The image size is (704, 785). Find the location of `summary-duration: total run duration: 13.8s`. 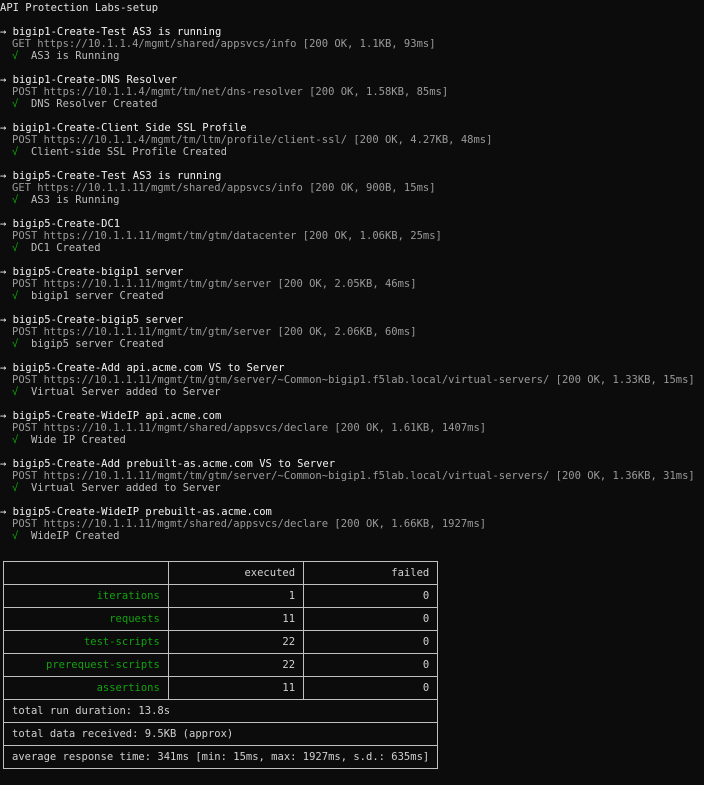

summary-duration: total run duration: 13.8s is located at coordinates (220, 711).